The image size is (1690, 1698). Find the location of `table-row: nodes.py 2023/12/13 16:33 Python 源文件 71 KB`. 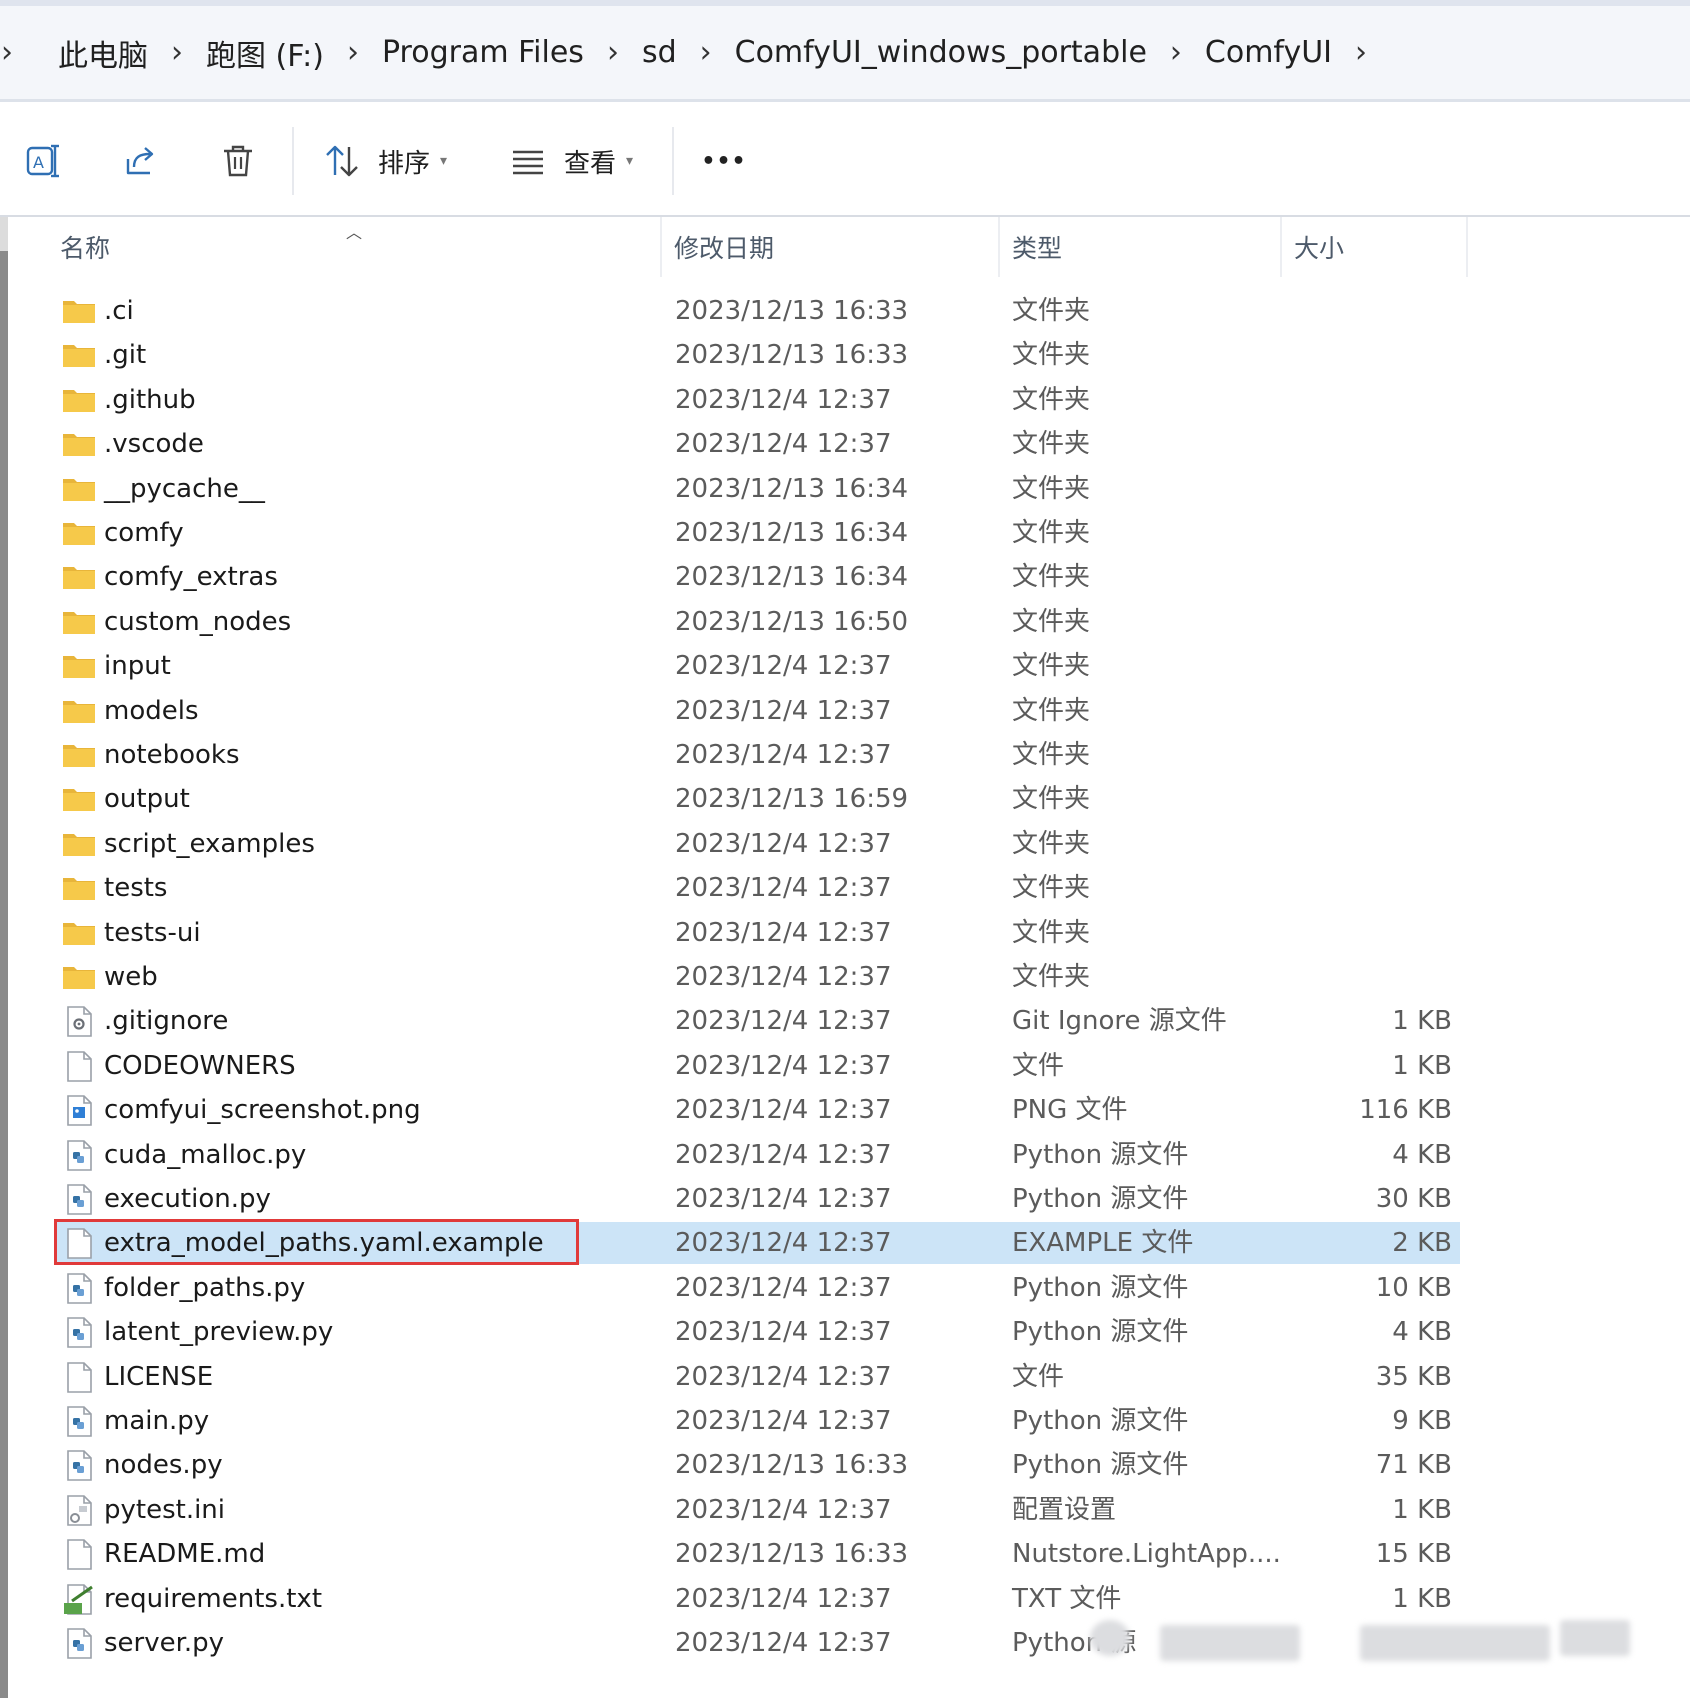

table-row: nodes.py 2023/12/13 16:33 Python 源文件 71 KB is located at coordinates (845, 1465).